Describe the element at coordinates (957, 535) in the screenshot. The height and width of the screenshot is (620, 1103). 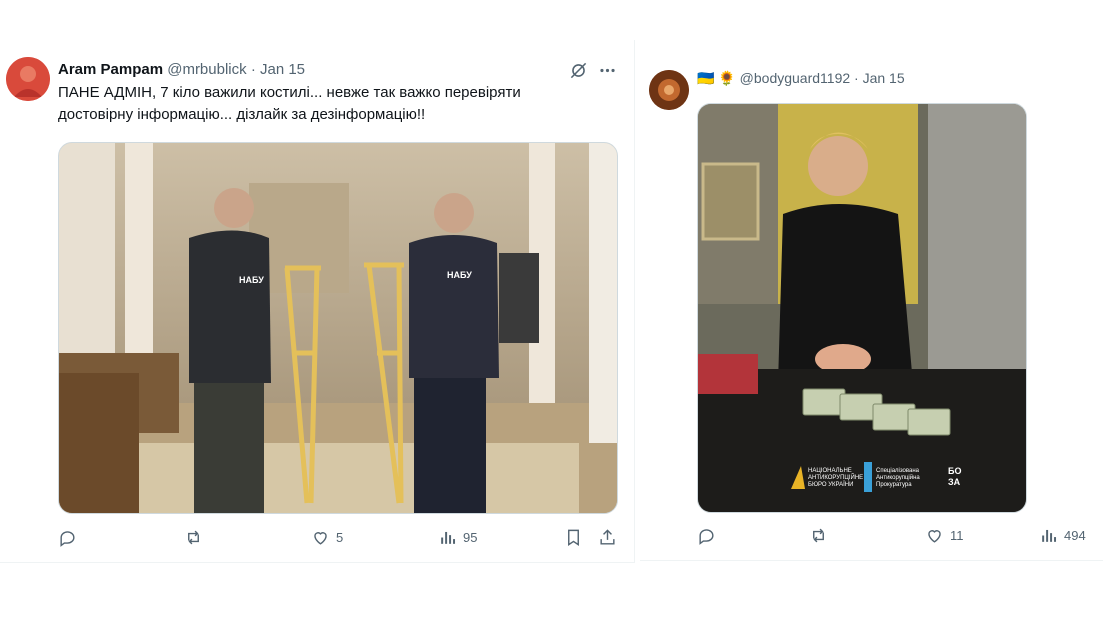
I see `like-count: 11` at that location.